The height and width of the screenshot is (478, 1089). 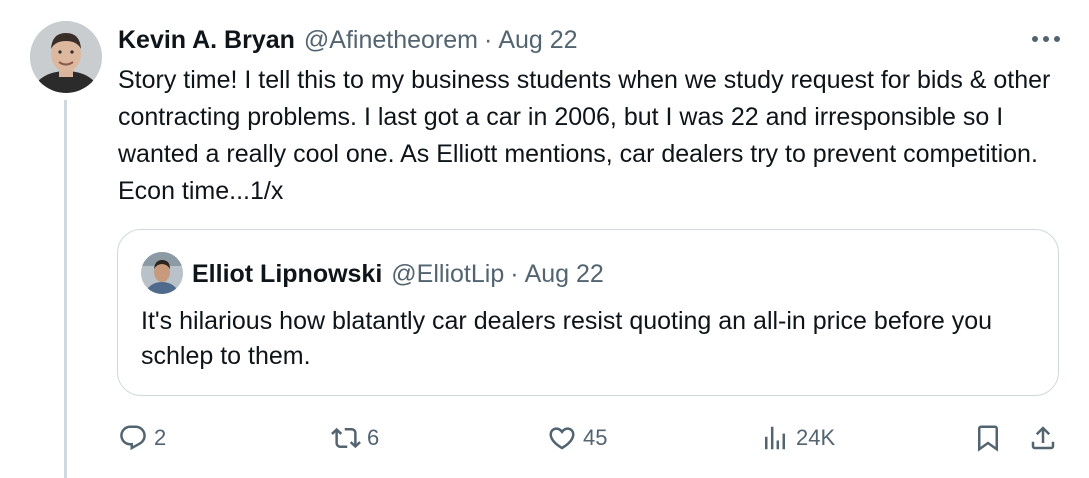 I want to click on share-icon, so click(x=1043, y=438).